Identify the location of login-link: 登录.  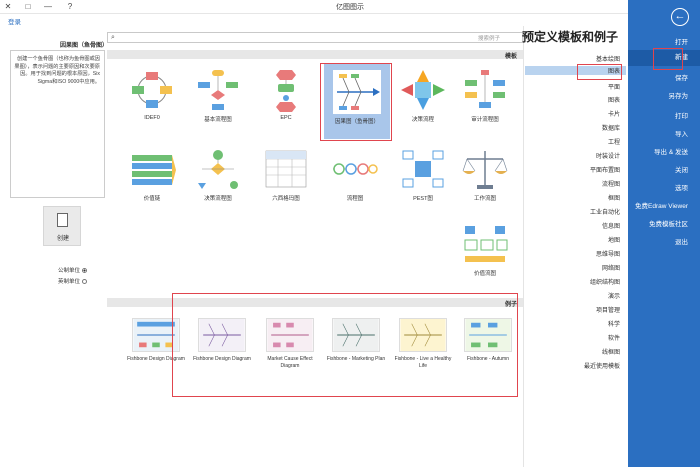
(14, 21).